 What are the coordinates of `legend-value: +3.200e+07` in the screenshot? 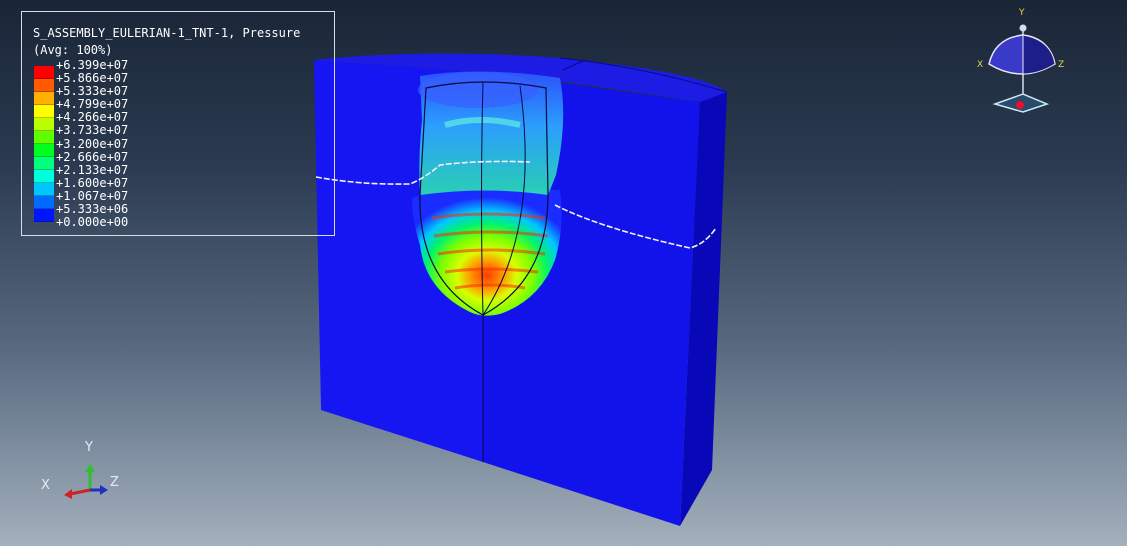 It's located at (92, 143).